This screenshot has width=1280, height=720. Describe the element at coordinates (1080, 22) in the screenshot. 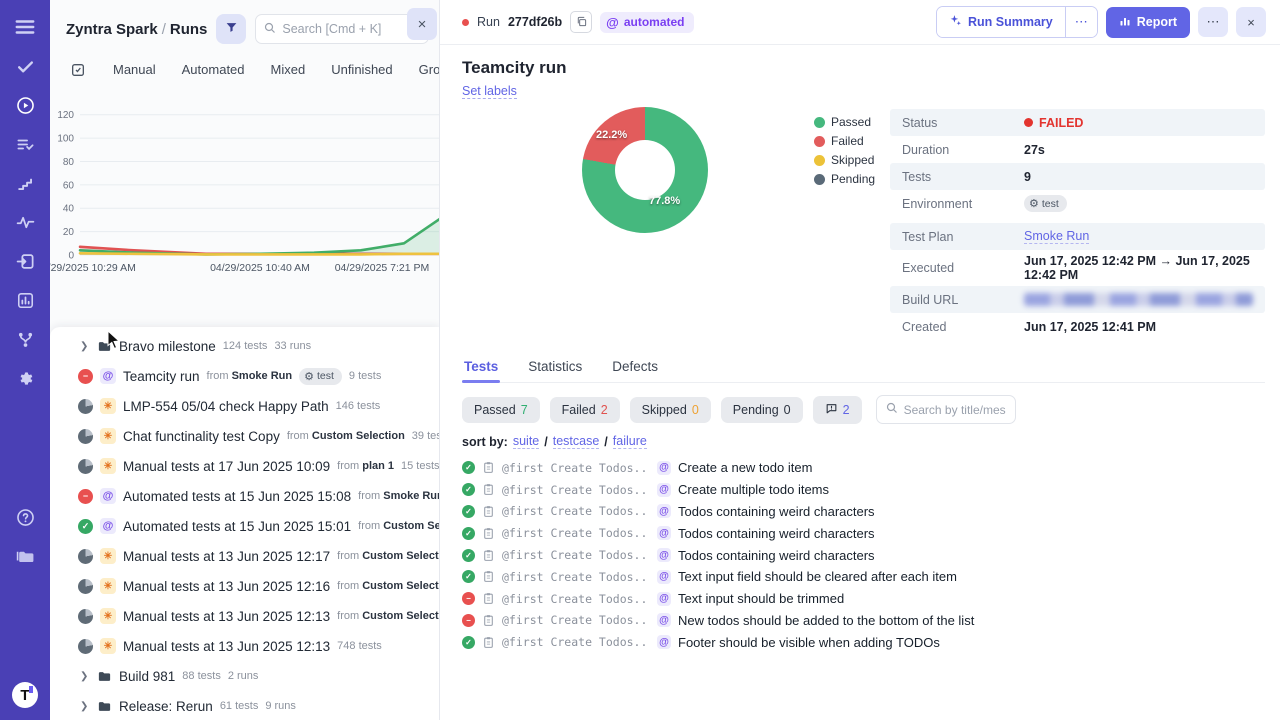

I see `run-summary-more-button: ⋯` at that location.